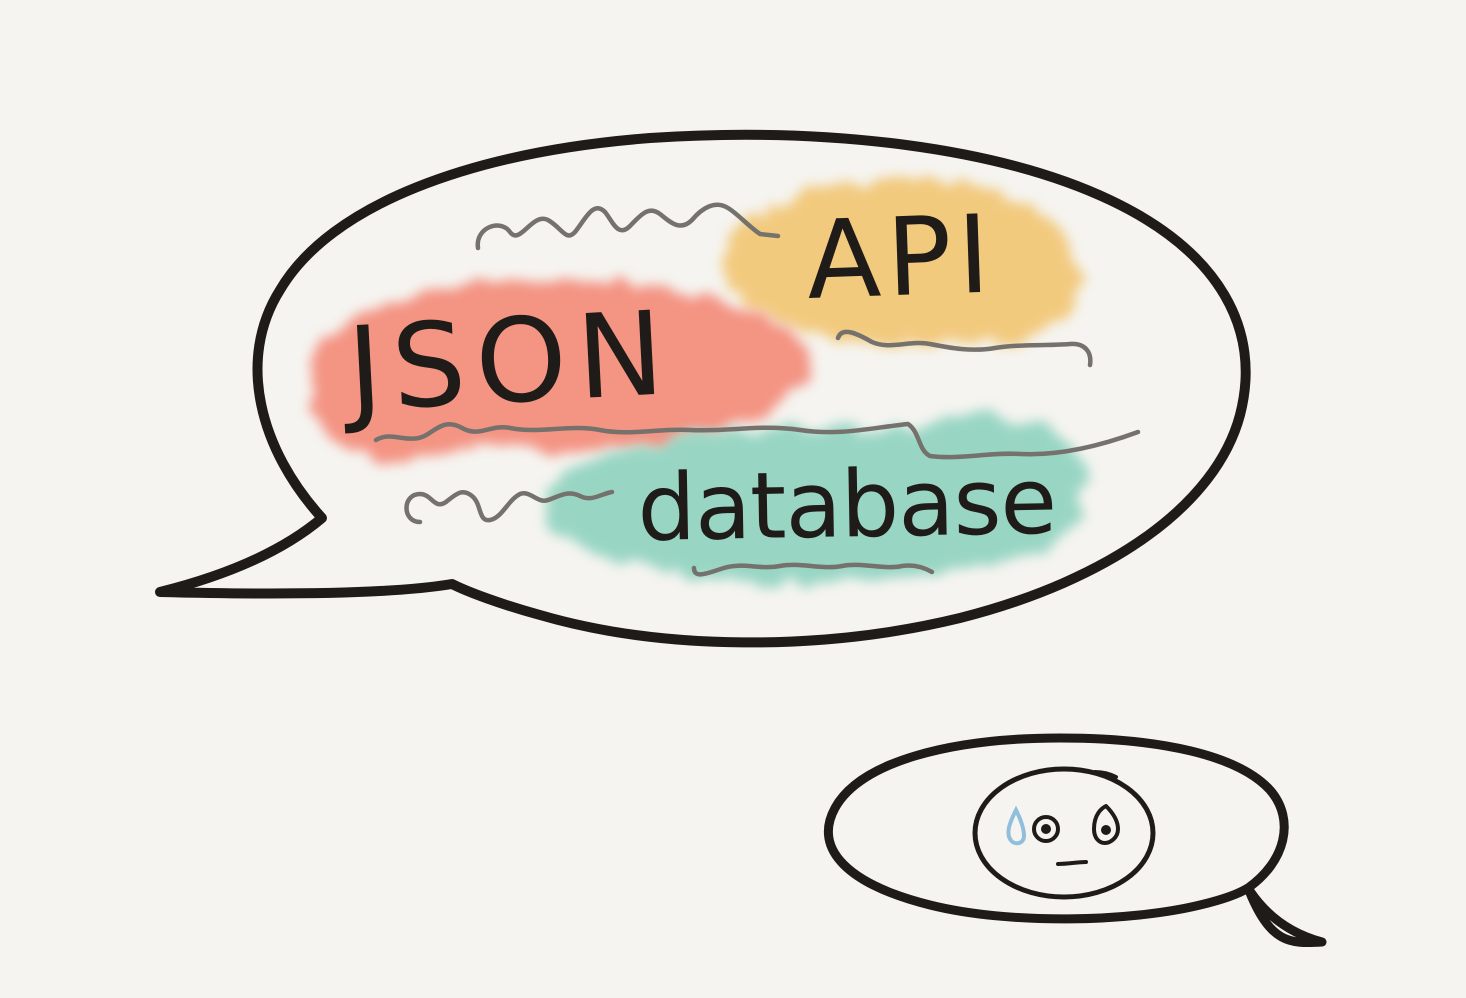 The image size is (1466, 998). I want to click on api-label: API, so click(901, 258).